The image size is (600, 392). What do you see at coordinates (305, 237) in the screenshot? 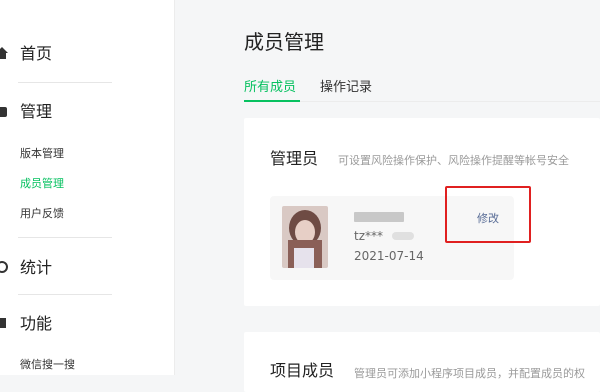
I see `avatar` at bounding box center [305, 237].